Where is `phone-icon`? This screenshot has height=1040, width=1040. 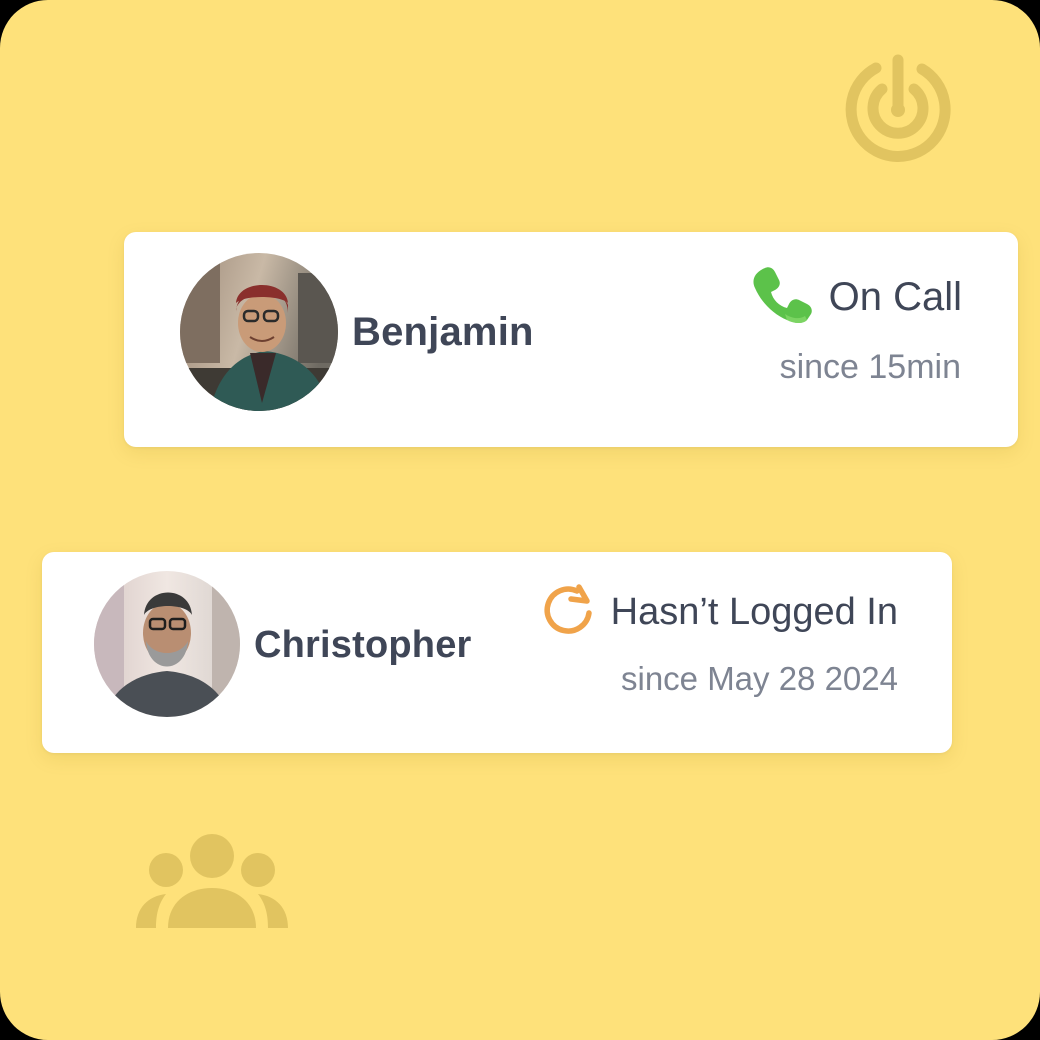
phone-icon is located at coordinates (782, 297).